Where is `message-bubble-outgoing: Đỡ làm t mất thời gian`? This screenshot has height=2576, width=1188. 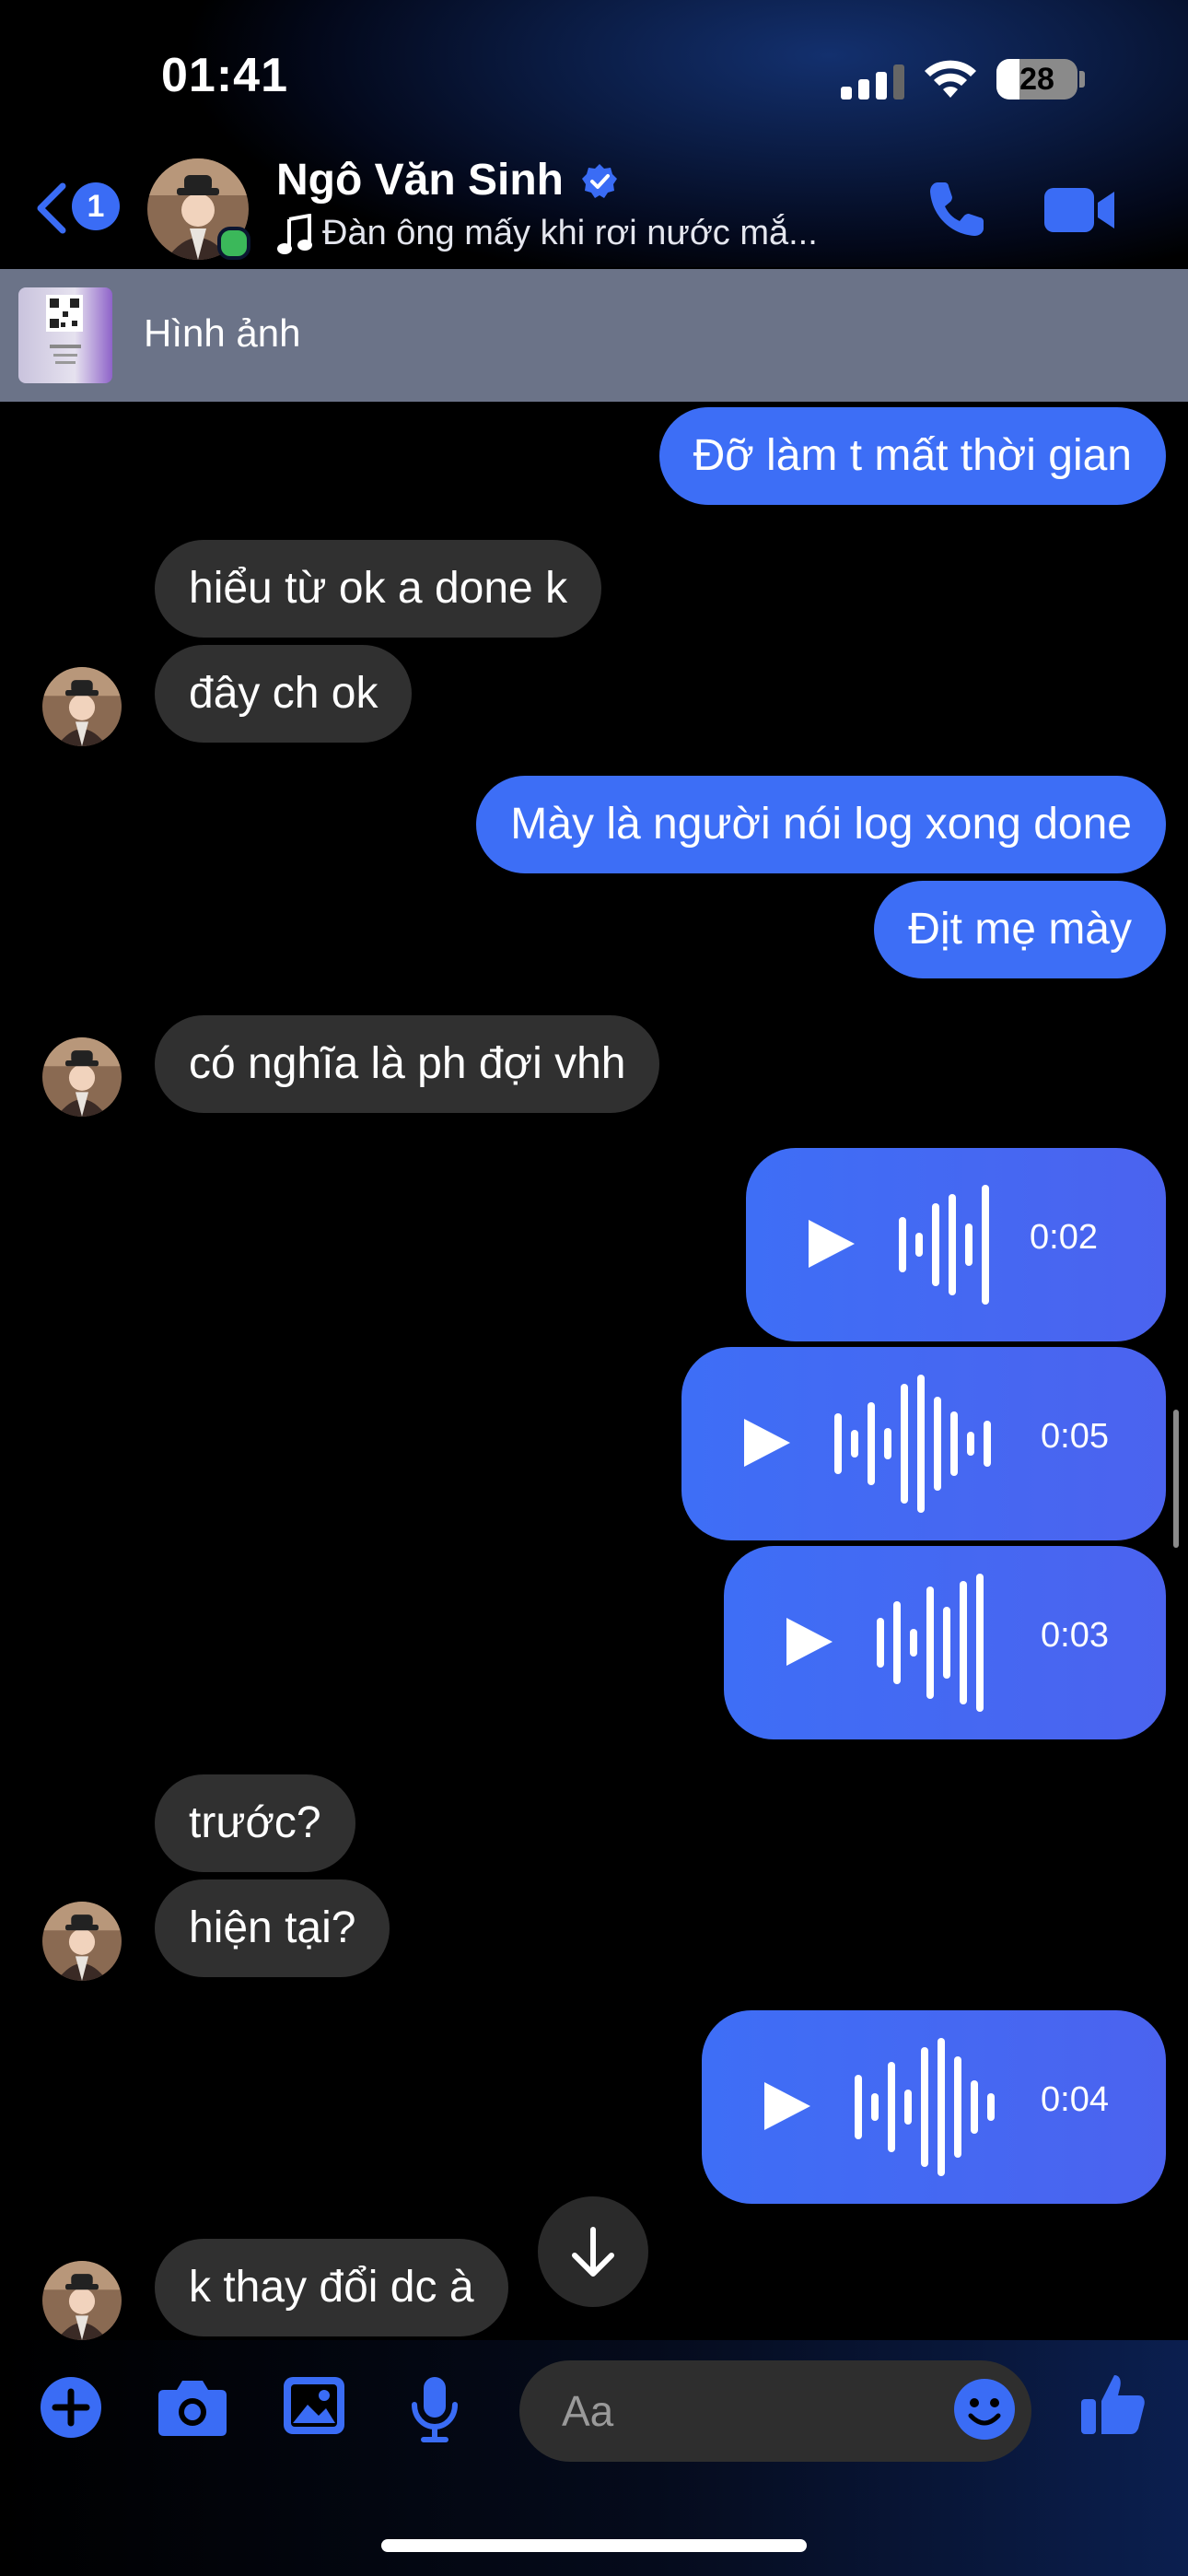 message-bubble-outgoing: Đỡ làm t mất thời gian is located at coordinates (912, 456).